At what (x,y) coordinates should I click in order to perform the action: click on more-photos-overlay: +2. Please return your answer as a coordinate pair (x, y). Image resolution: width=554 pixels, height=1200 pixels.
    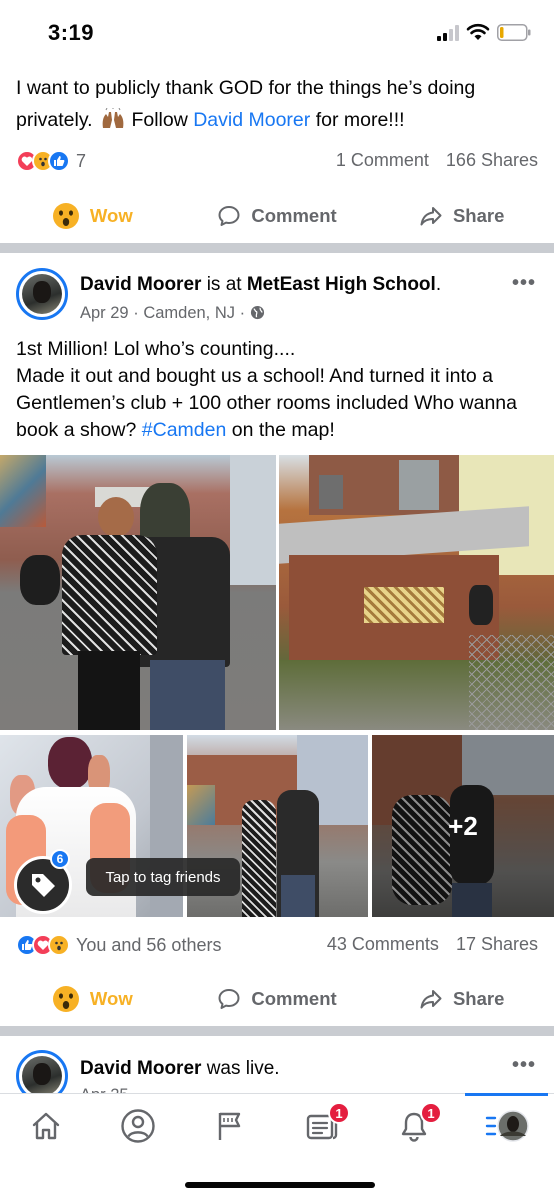
    Looking at the image, I should click on (463, 826).